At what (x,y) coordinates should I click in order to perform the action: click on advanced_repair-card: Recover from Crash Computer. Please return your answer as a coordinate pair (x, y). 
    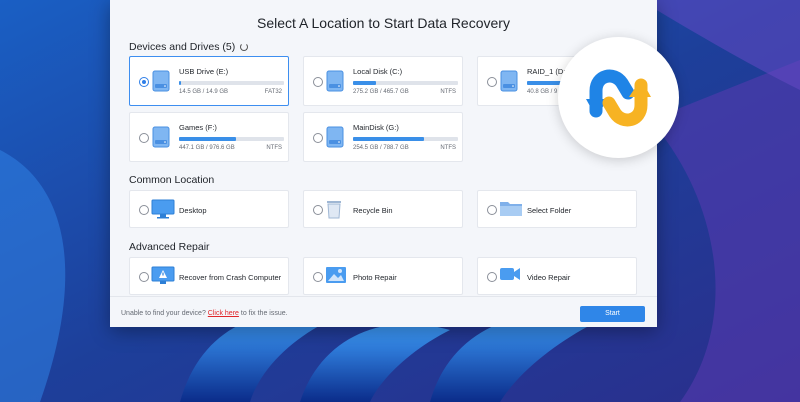
    Looking at the image, I should click on (209, 276).